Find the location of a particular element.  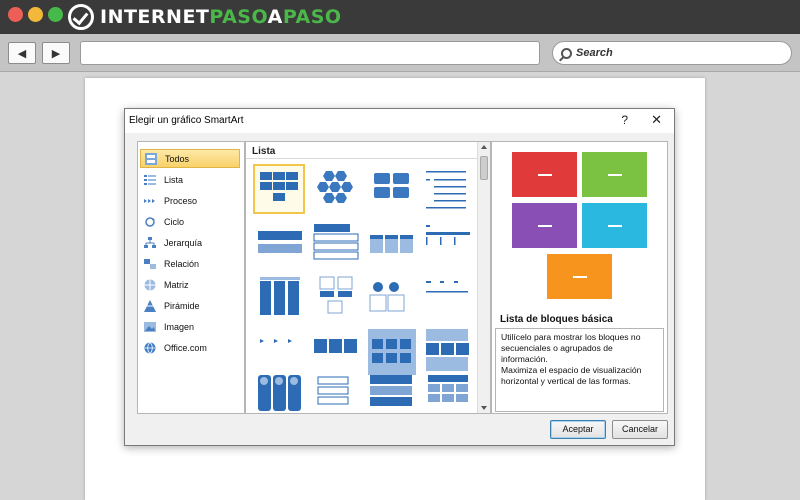

layout-thumbnail-timeline-list is located at coordinates (447, 243).